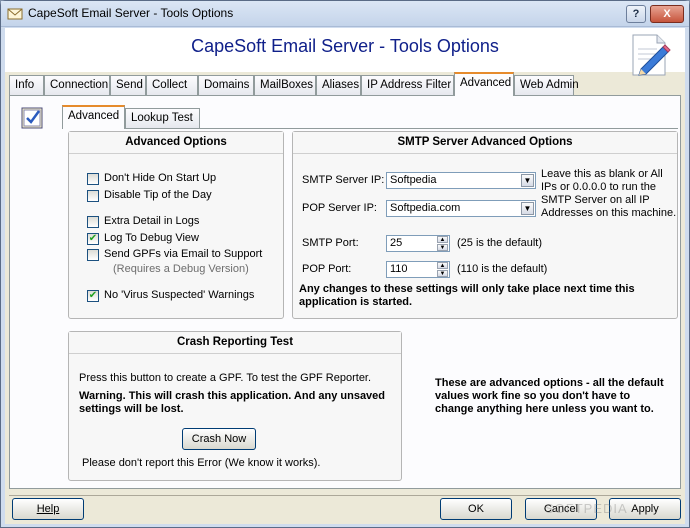  I want to click on send-gpfs-box, so click(93, 255).